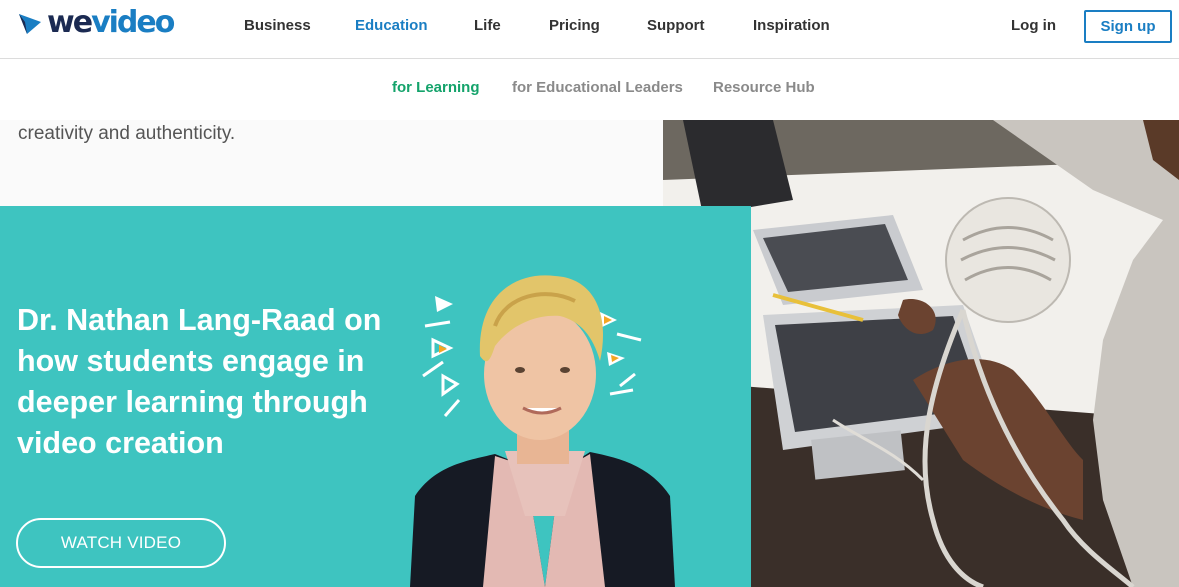  Describe the element at coordinates (487, 25) in the screenshot. I see `nav-life: Life` at that location.